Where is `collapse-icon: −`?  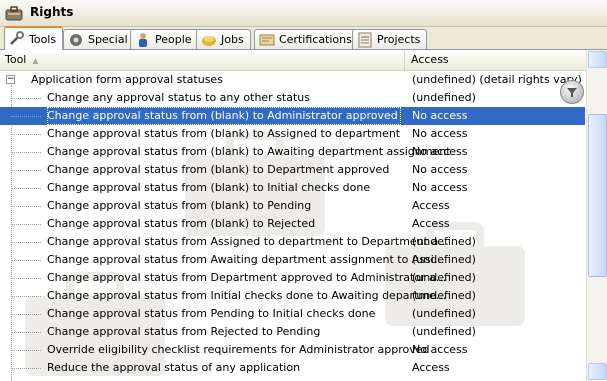 collapse-icon: − is located at coordinates (10, 79).